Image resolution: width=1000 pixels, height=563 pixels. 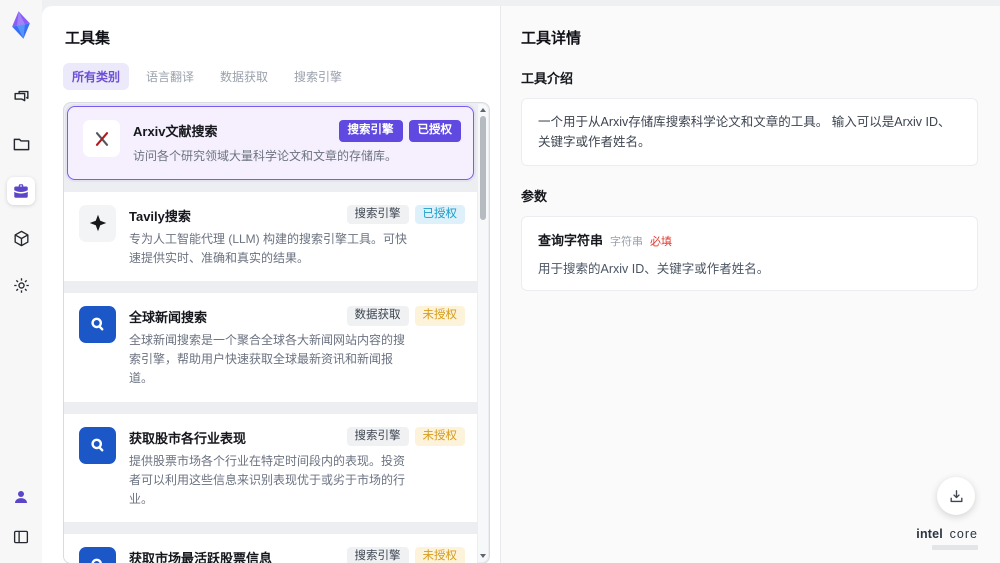 What do you see at coordinates (571, 240) in the screenshot?
I see `param-name: 查询字符串` at bounding box center [571, 240].